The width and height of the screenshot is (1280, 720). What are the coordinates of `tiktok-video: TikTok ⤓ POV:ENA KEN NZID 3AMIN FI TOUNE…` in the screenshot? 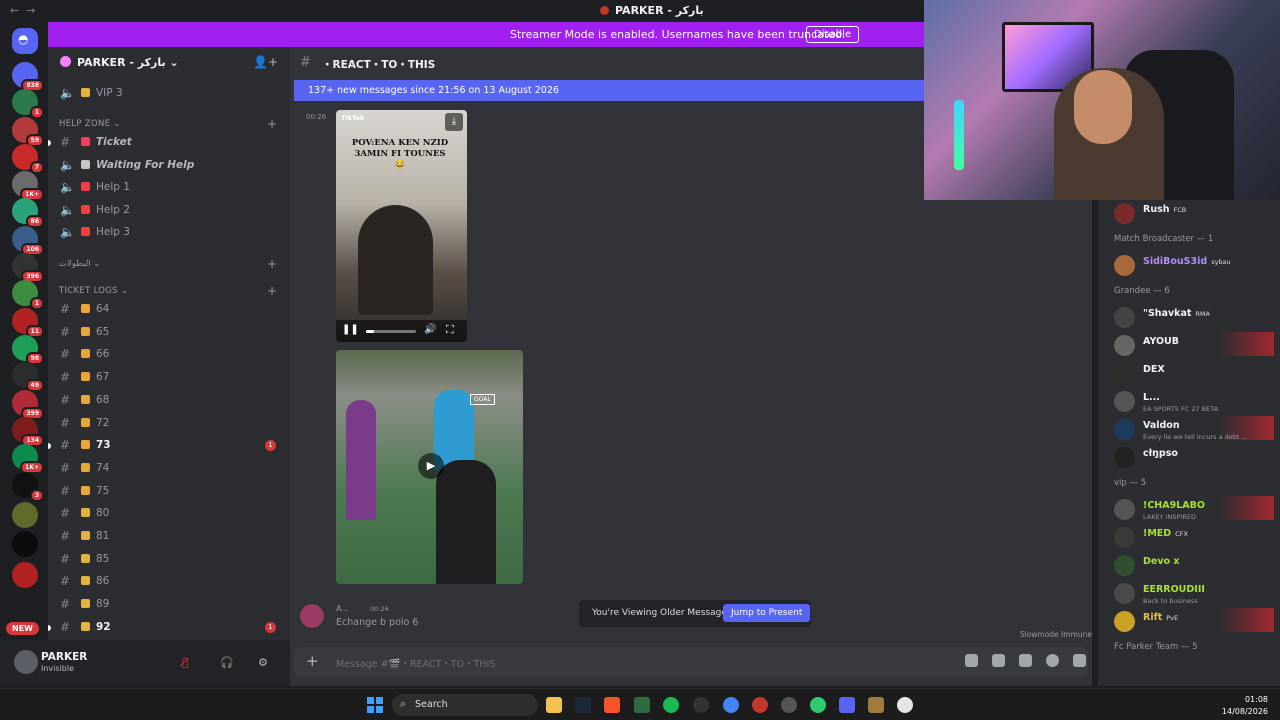 It's located at (401, 226).